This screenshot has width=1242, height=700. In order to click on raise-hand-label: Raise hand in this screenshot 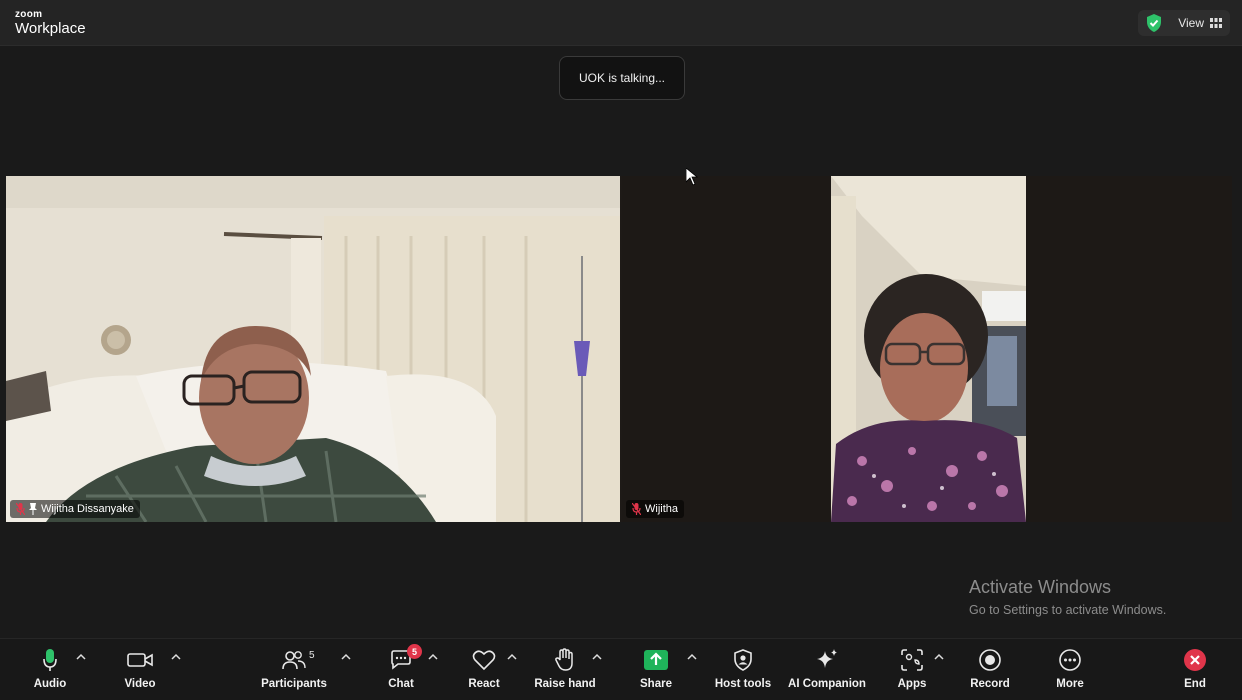, I will do `click(565, 684)`.